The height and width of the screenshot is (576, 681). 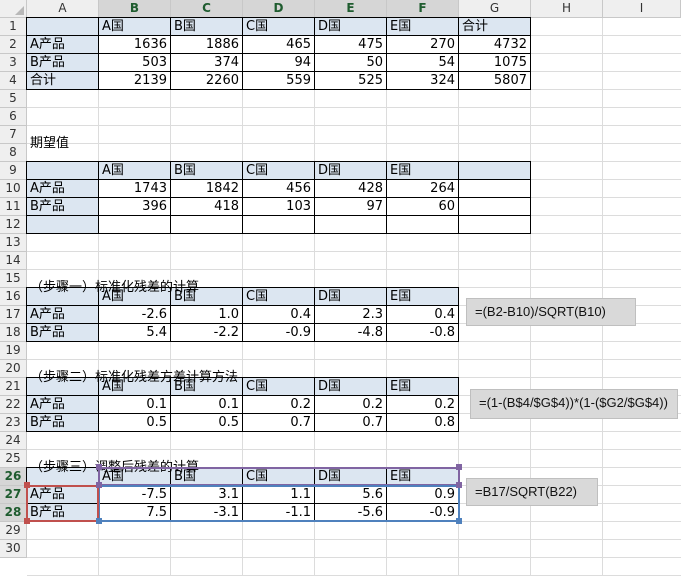 I want to click on step3-cell-b27: -7.5, so click(x=134, y=494).